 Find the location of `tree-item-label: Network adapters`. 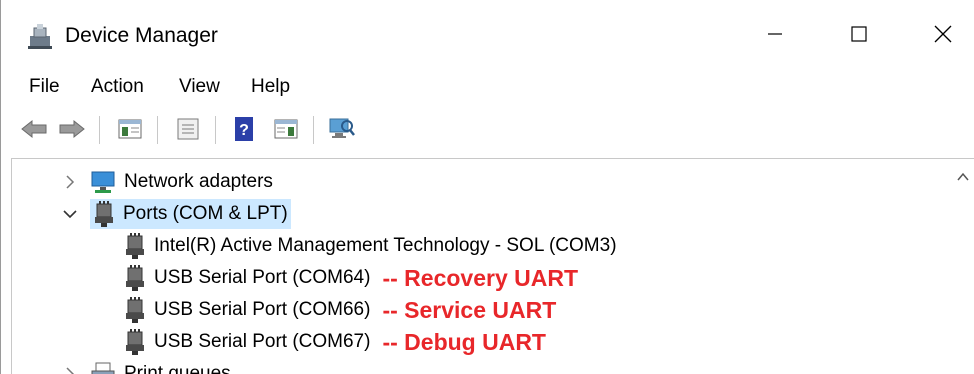

tree-item-label: Network adapters is located at coordinates (198, 181).